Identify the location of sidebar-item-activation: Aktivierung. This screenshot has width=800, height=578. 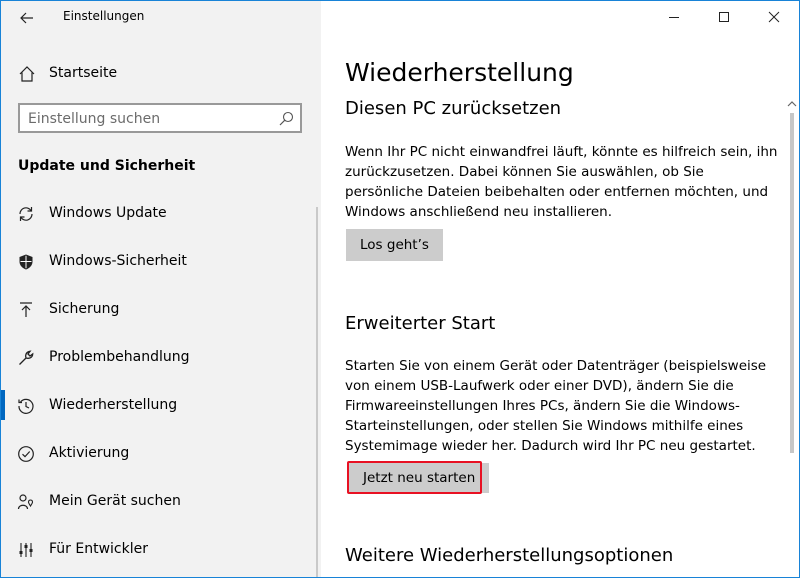
(159, 454).